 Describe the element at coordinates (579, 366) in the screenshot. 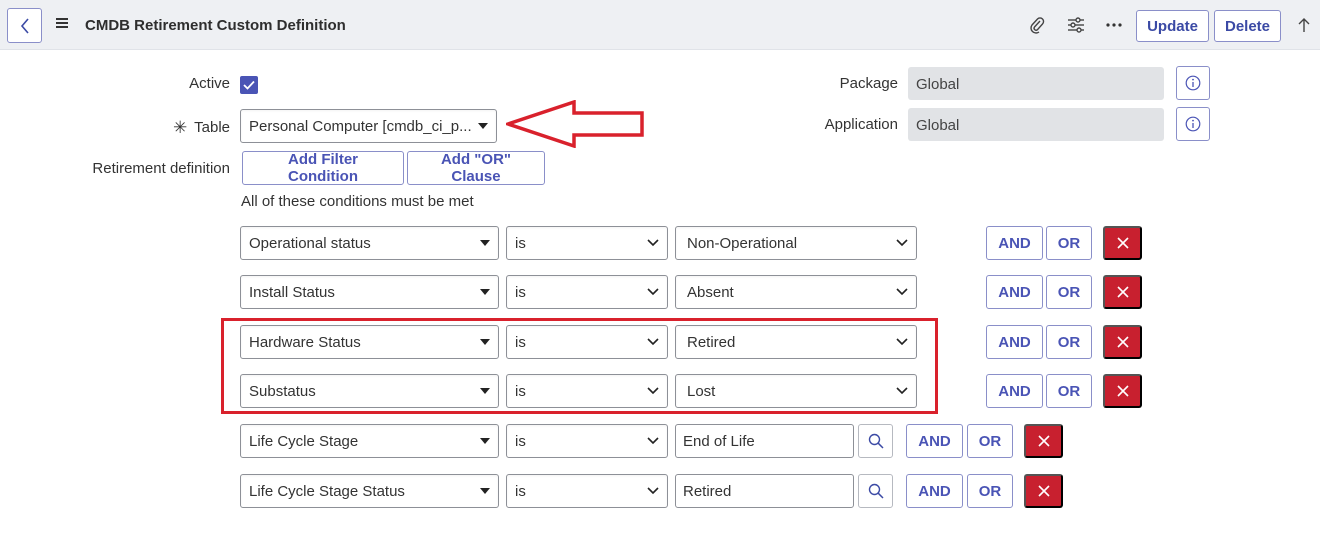

I see `annotation-highlight-box` at that location.